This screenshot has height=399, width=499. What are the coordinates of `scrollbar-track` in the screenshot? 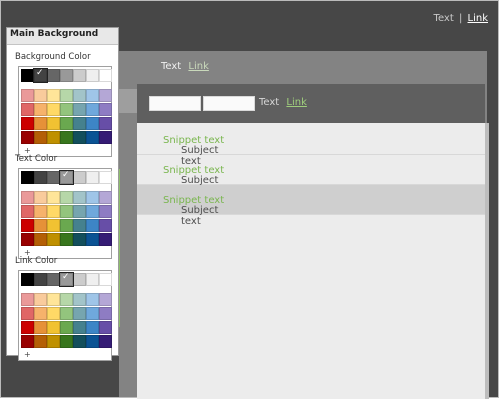 It's located at (487, 261).